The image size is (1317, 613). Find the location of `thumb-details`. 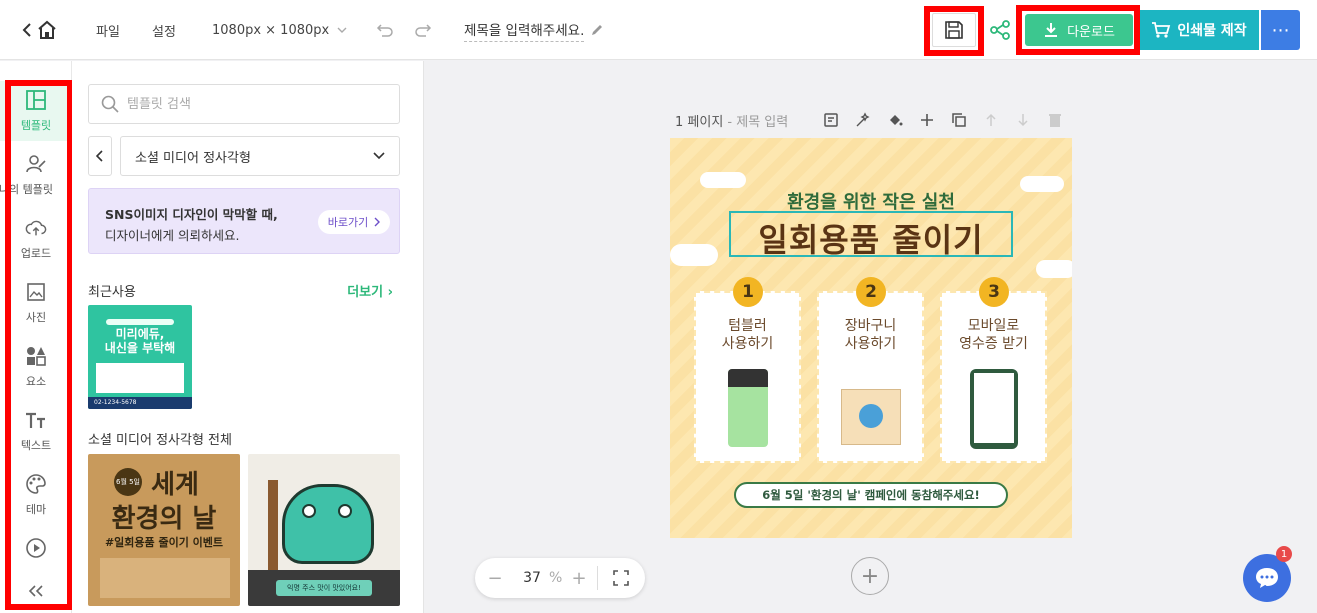

thumb-details is located at coordinates (165, 578).